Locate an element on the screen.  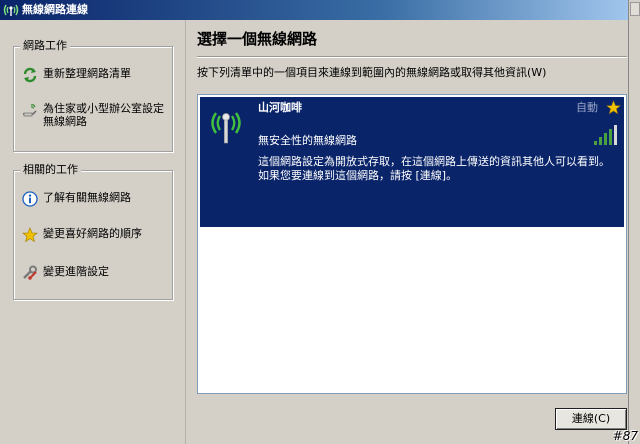
network-ssid: 山河咖啡 is located at coordinates (280, 107).